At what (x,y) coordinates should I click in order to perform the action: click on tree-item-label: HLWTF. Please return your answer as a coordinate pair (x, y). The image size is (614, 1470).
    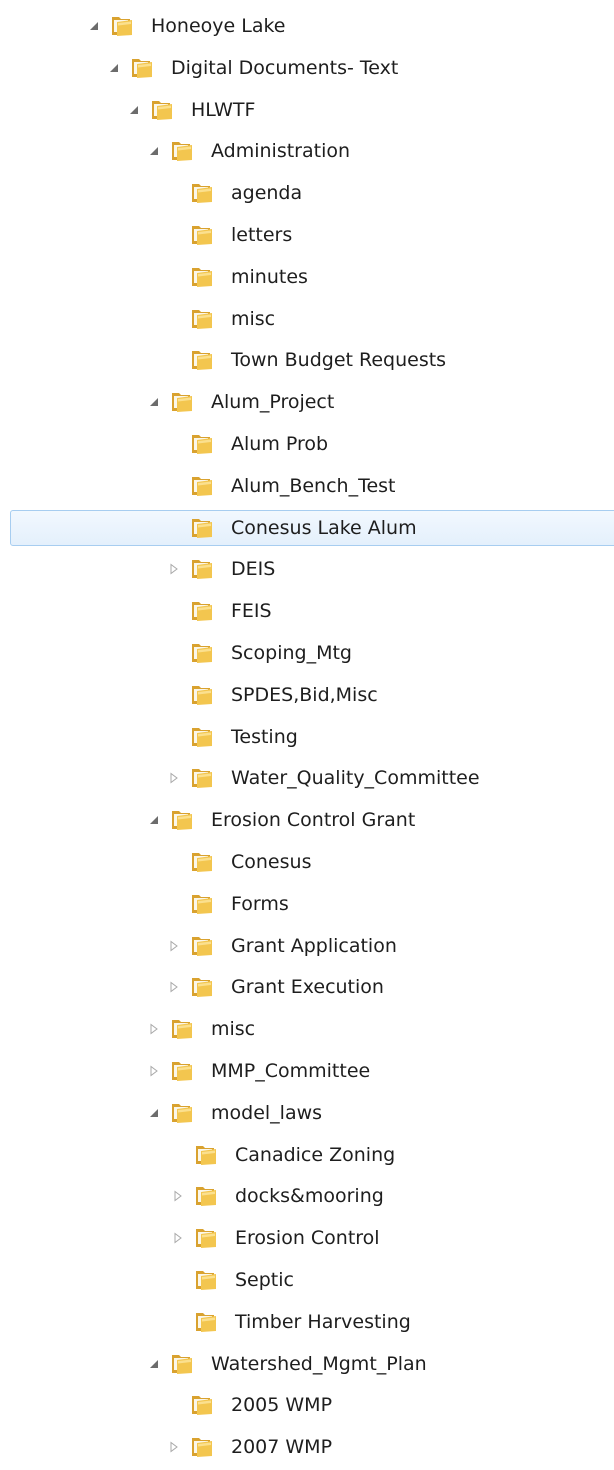
    Looking at the image, I should click on (223, 109).